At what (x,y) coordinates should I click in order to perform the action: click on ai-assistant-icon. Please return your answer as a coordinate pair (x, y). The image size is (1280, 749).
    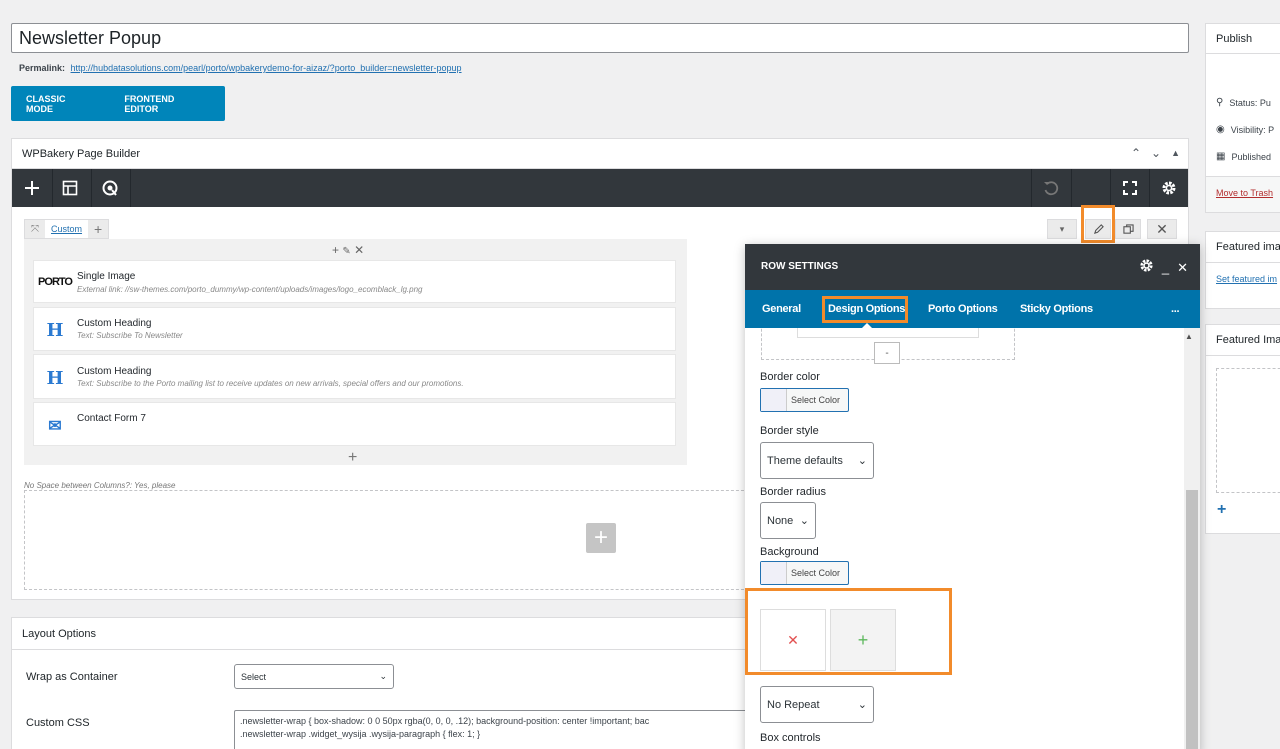
    Looking at the image, I should click on (110, 188).